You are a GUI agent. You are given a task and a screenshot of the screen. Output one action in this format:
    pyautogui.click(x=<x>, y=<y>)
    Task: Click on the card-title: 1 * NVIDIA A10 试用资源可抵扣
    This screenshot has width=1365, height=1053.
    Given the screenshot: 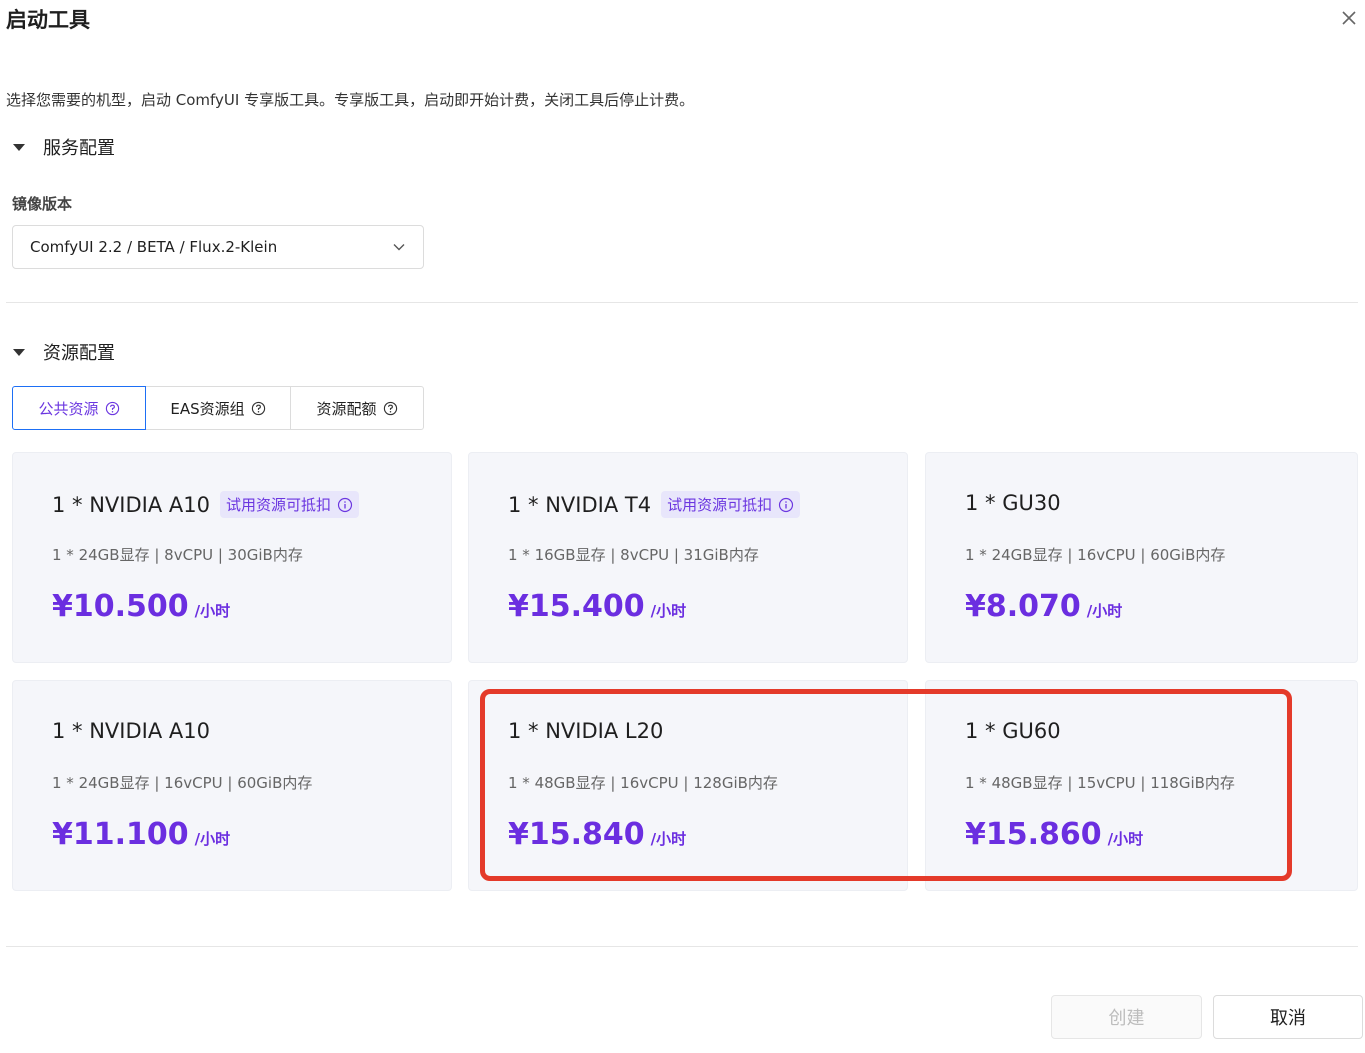 What is the action you would take?
    pyautogui.click(x=205, y=504)
    